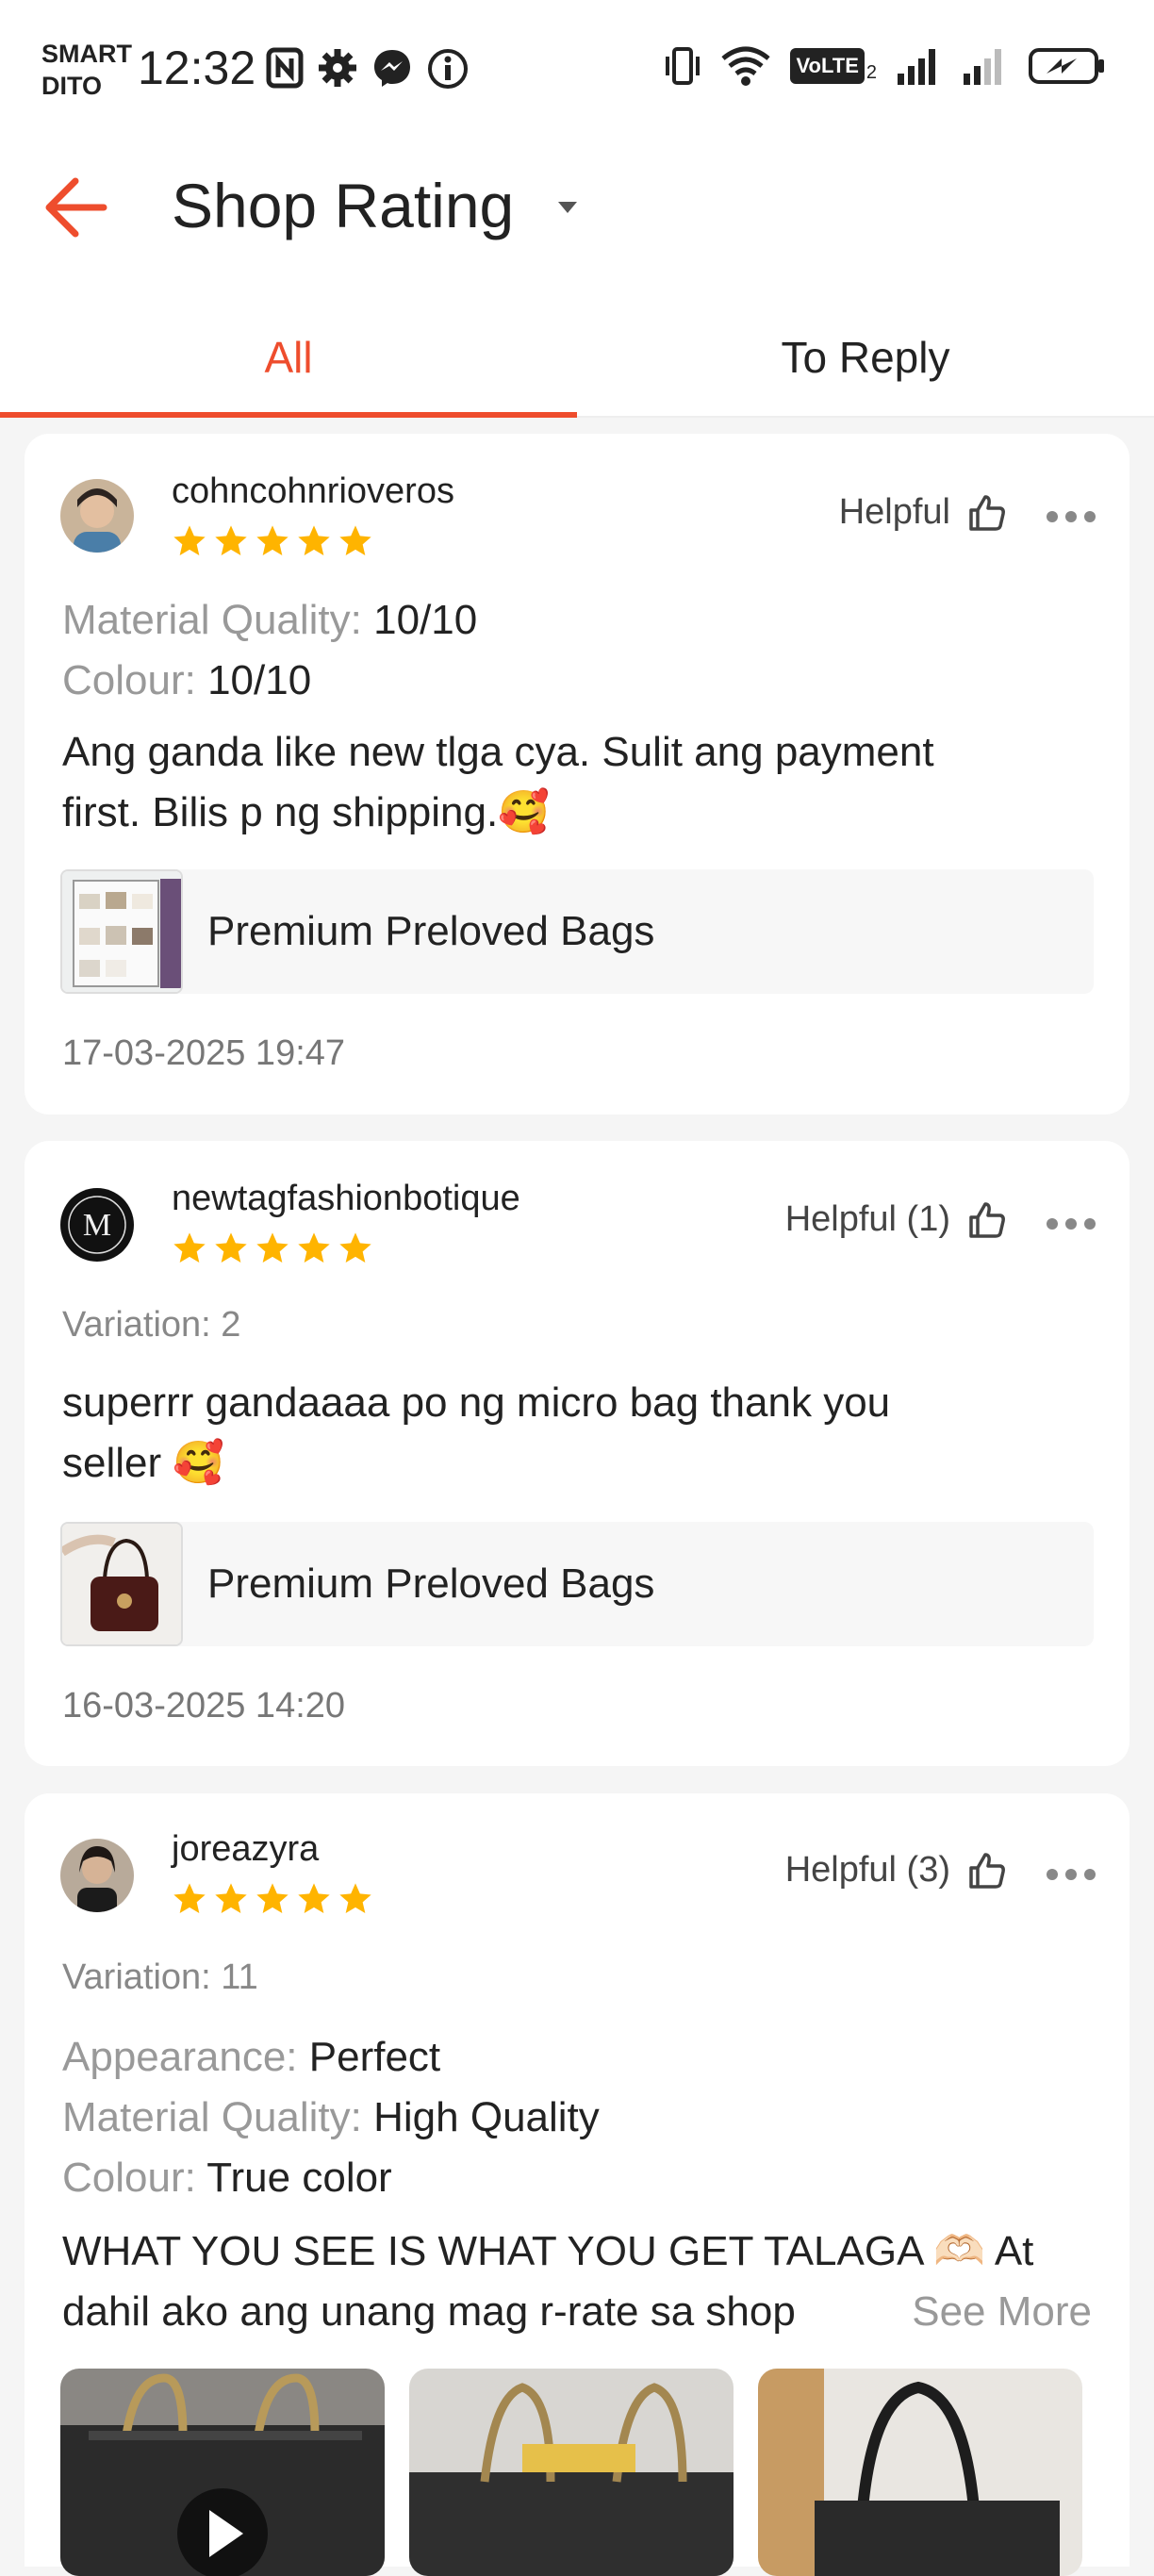 Image resolution: width=1154 pixels, height=2576 pixels. What do you see at coordinates (187, 680) in the screenshot?
I see `review-attribute: Colour: 10/10` at bounding box center [187, 680].